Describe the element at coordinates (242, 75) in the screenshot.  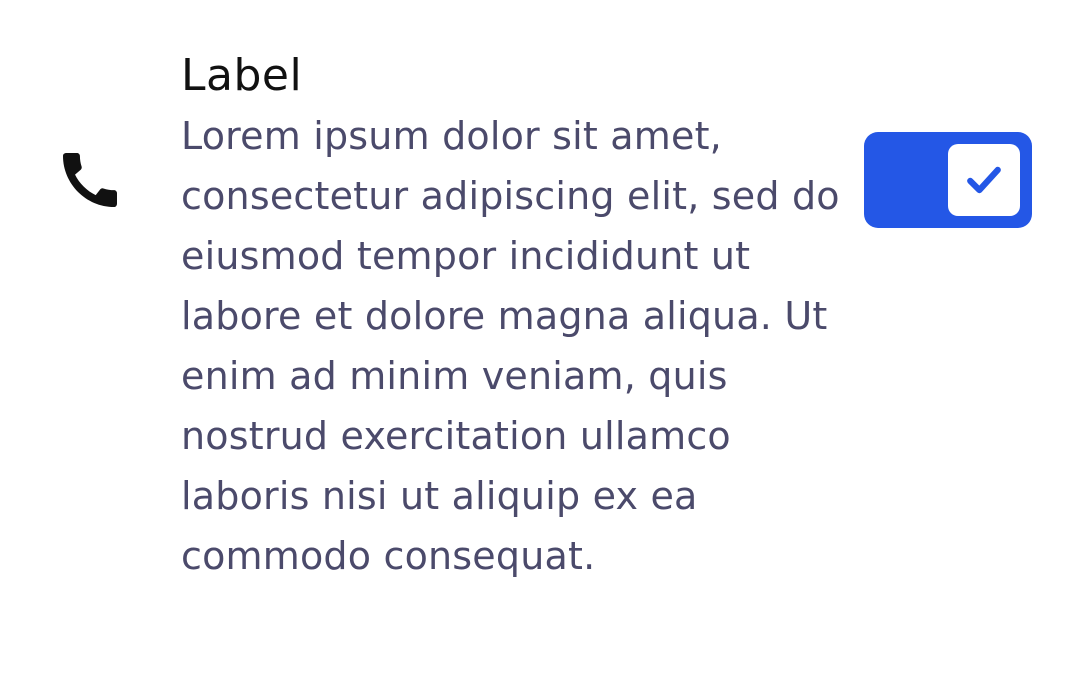
I see `list-item-label: Label` at that location.